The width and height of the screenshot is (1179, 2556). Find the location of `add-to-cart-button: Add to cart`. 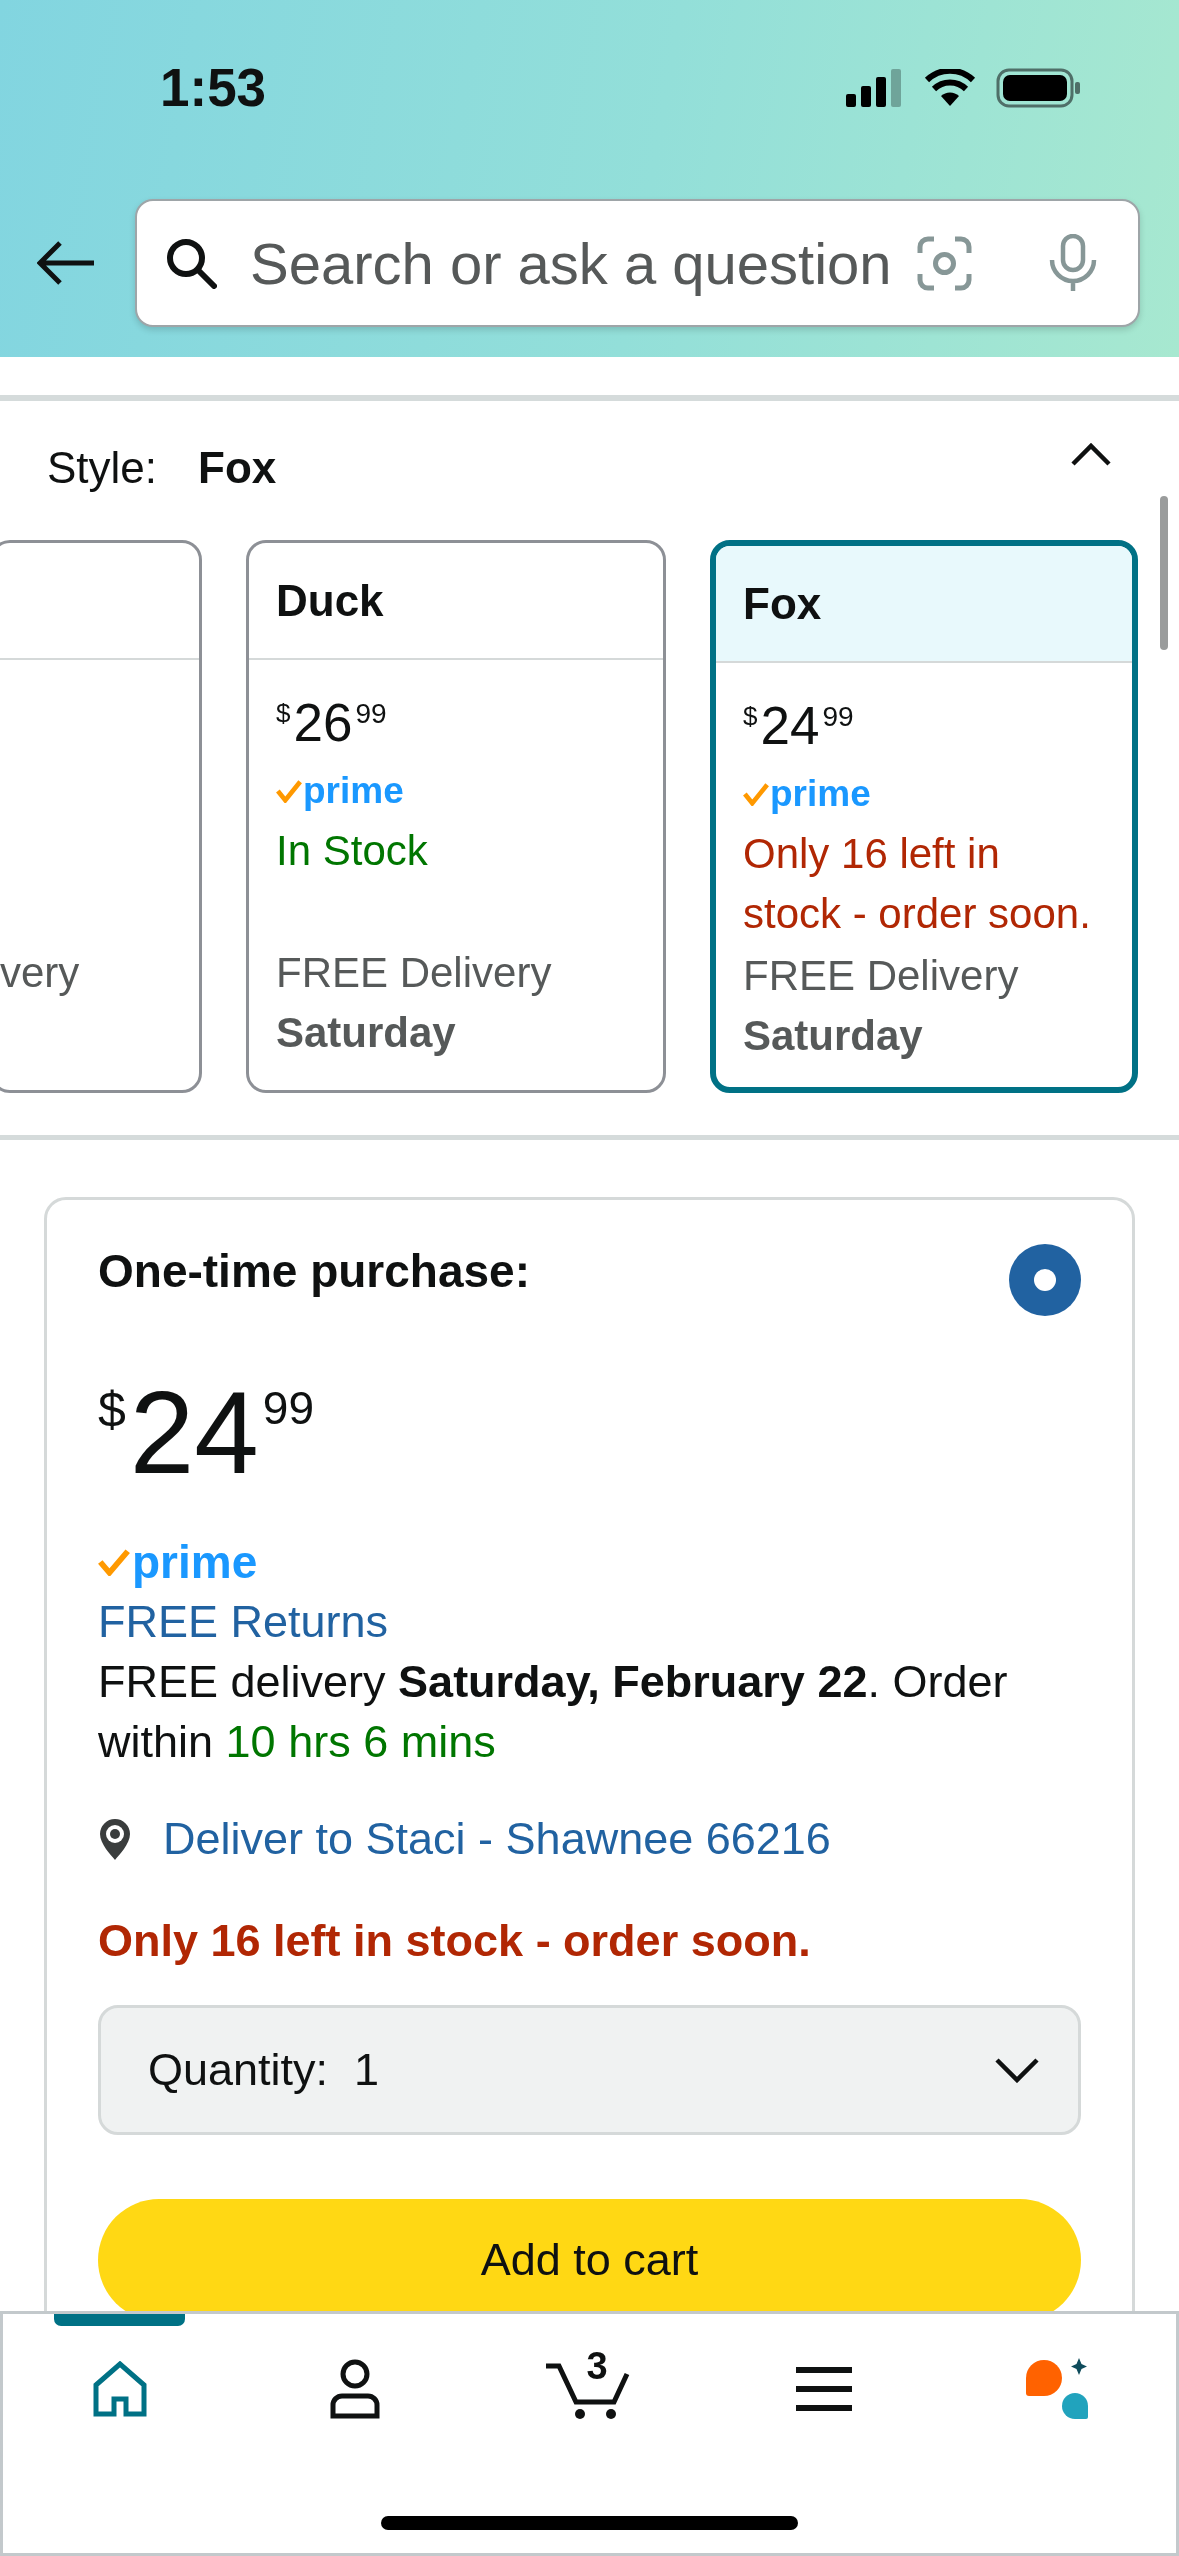

add-to-cart-button: Add to cart is located at coordinates (589, 2255).